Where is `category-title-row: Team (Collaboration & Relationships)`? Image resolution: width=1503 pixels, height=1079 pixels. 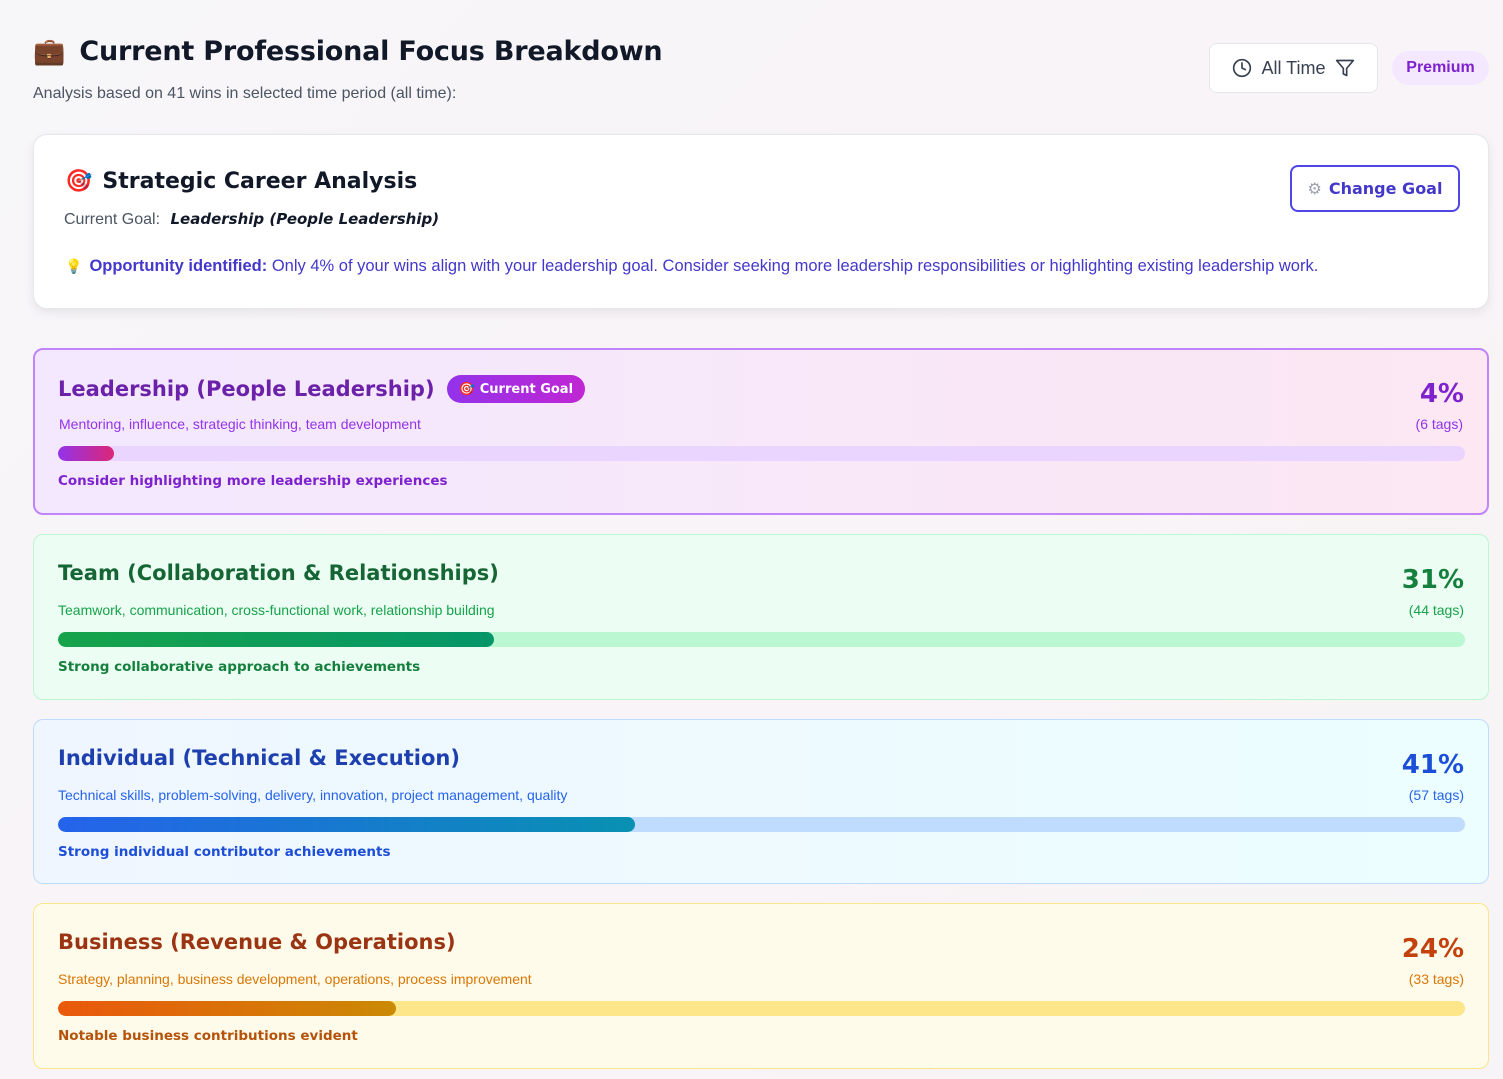
category-title-row: Team (Collaboration & Relationships) is located at coordinates (278, 573).